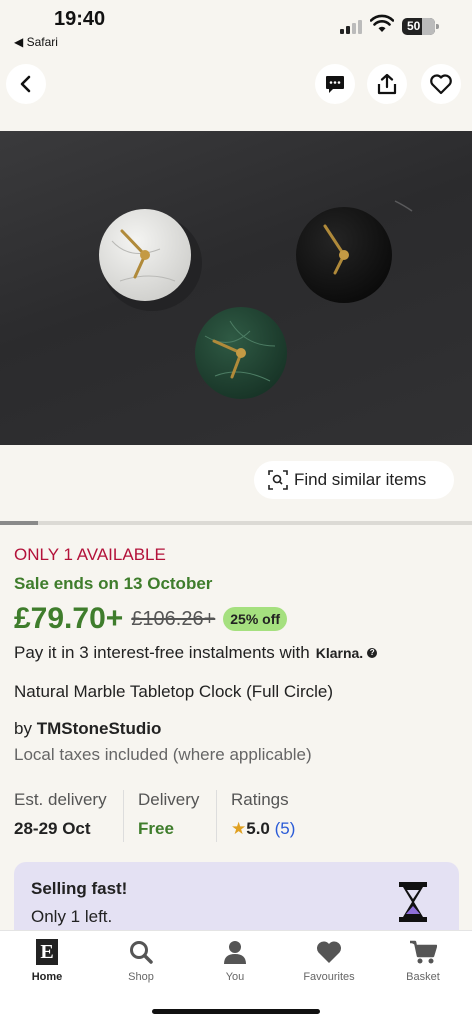 This screenshot has height=1024, width=472. Describe the element at coordinates (80, 19) in the screenshot. I see `status-time: 19:40` at that location.